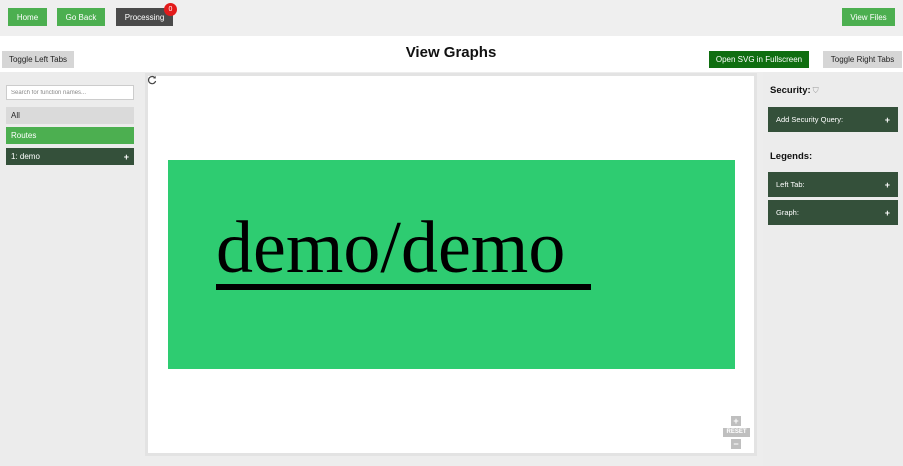  What do you see at coordinates (787, 212) in the screenshot?
I see `accordion-label: Graph:` at bounding box center [787, 212].